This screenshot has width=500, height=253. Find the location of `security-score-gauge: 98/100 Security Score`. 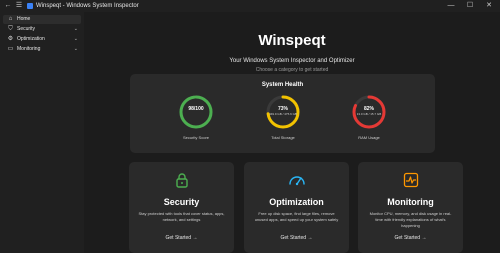

security-score-gauge: 98/100 Security Score is located at coordinates (196, 120).